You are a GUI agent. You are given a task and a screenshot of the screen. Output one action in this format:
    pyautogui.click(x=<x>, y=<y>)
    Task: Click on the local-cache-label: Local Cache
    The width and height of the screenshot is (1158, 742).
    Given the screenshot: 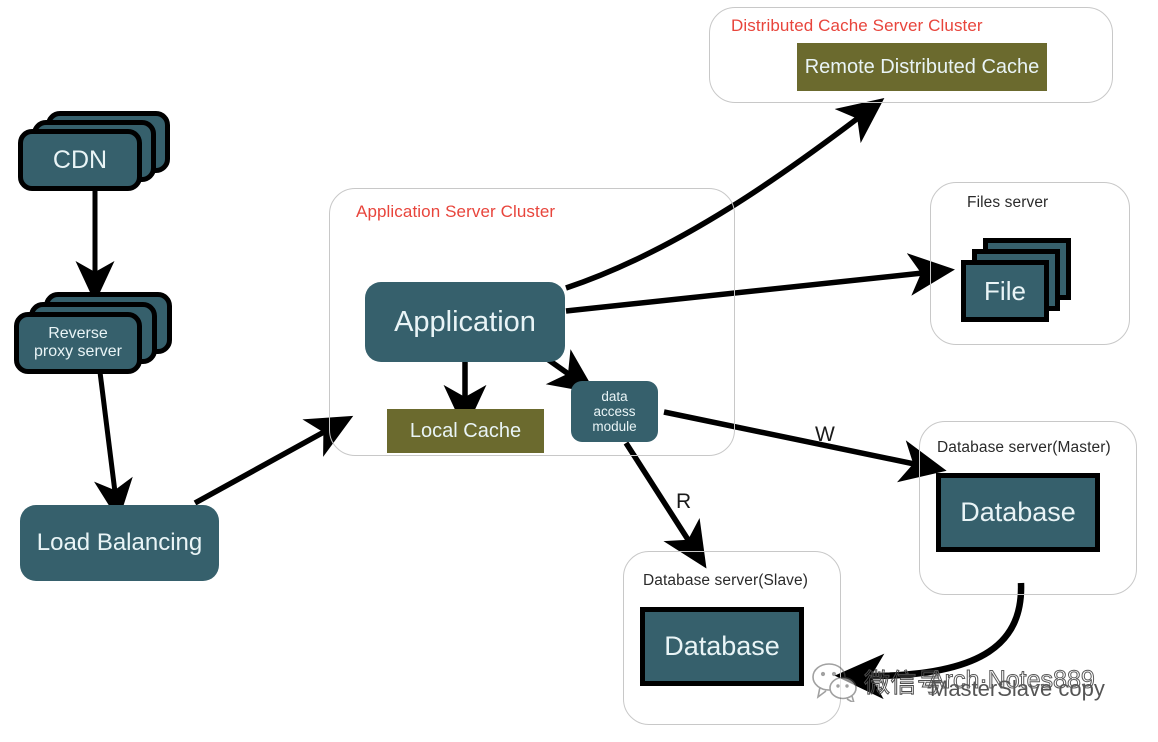 What is the action you would take?
    pyautogui.click(x=465, y=430)
    